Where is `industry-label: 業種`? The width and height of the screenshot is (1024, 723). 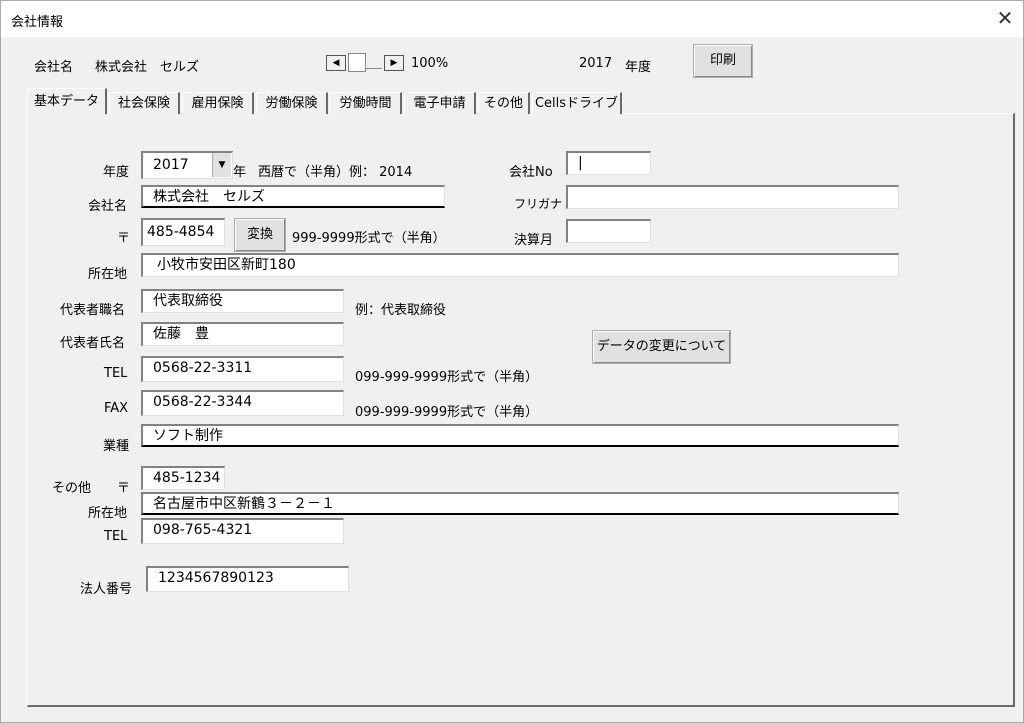
industry-label: 業種 is located at coordinates (116, 446).